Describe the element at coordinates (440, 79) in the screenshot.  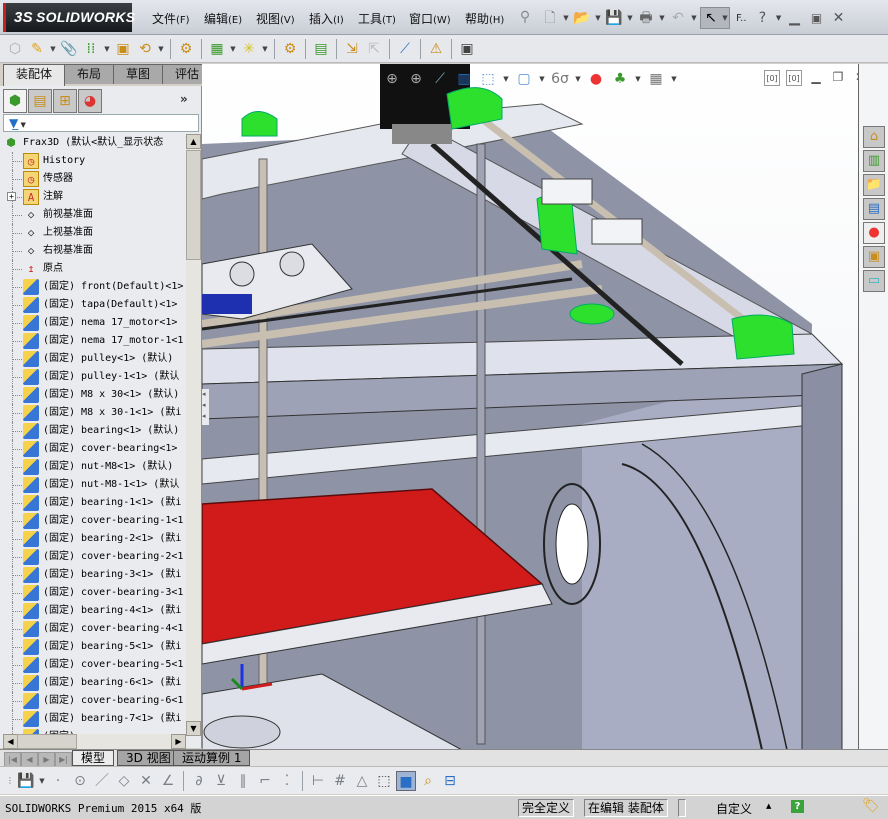
I see `previous-view-icon: ⟋` at that location.